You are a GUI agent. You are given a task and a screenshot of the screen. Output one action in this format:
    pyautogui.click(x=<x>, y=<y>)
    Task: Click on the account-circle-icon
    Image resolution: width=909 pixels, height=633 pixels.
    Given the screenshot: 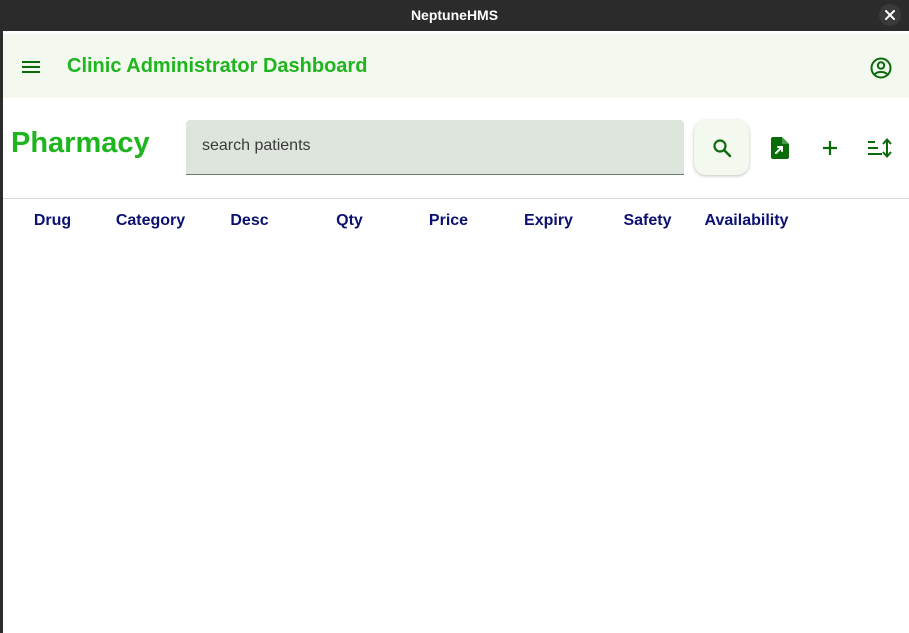 What is the action you would take?
    pyautogui.click(x=881, y=68)
    